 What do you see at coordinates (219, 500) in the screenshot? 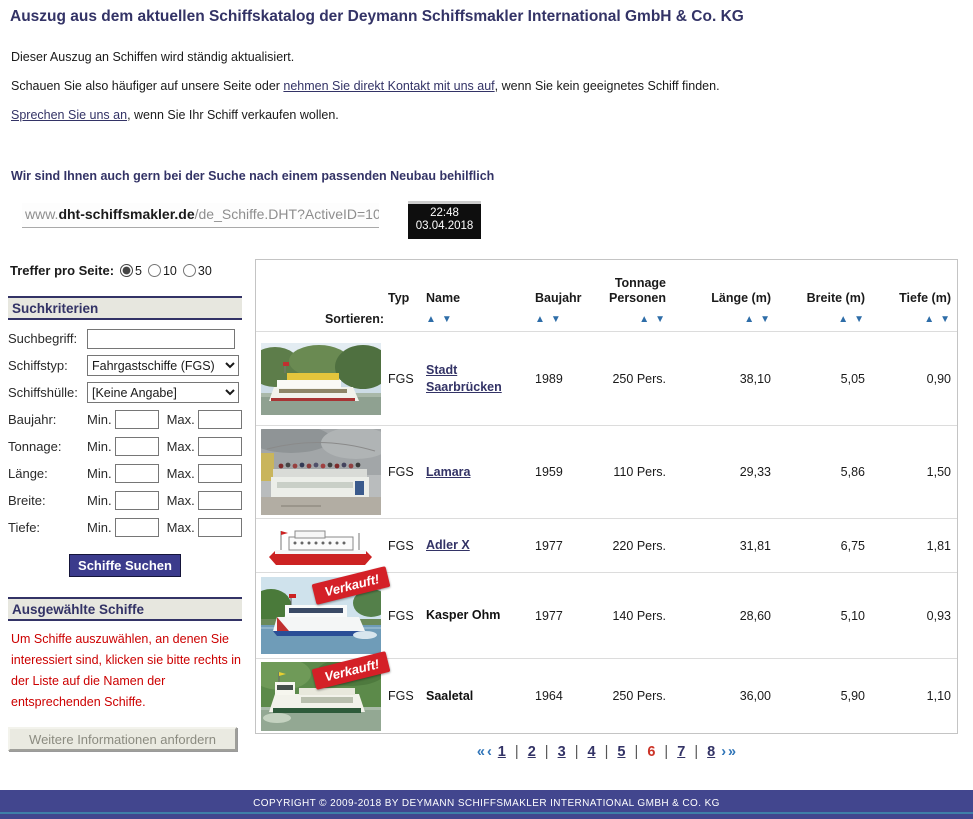
I see `breite-max-input` at bounding box center [219, 500].